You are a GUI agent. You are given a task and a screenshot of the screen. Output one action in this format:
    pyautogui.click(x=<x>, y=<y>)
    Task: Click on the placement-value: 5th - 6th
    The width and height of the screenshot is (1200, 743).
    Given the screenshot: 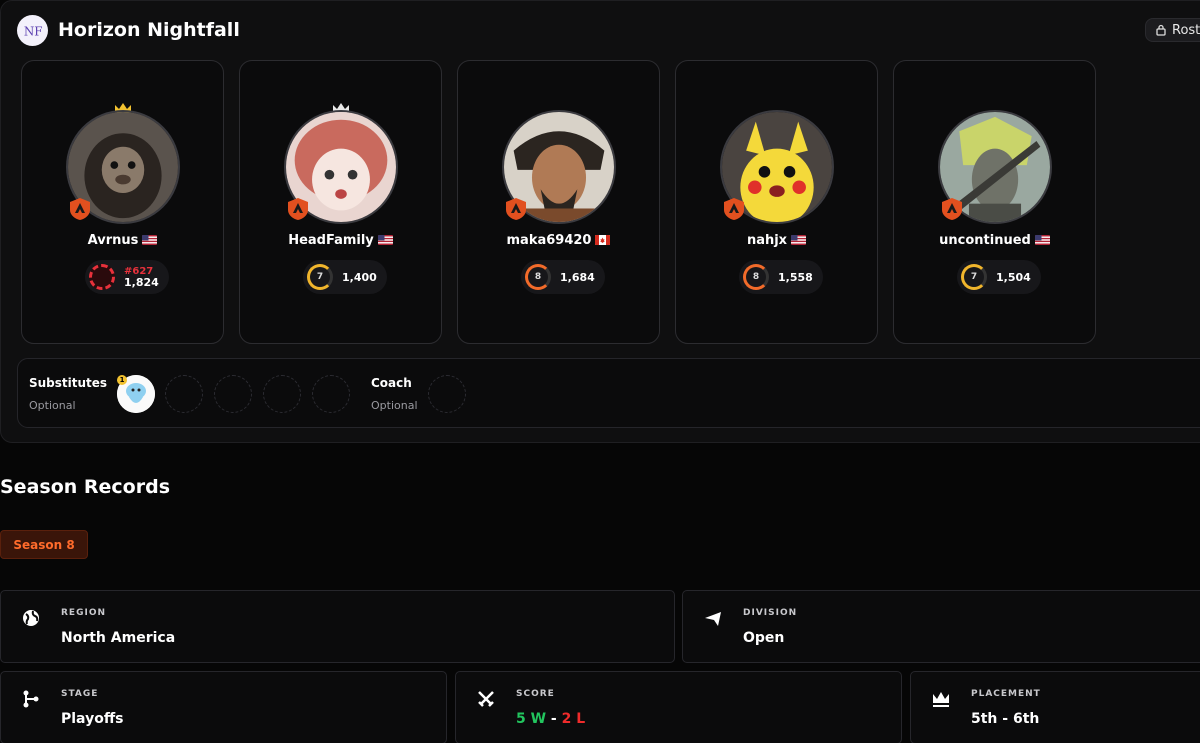 What is the action you would take?
    pyautogui.click(x=1005, y=719)
    